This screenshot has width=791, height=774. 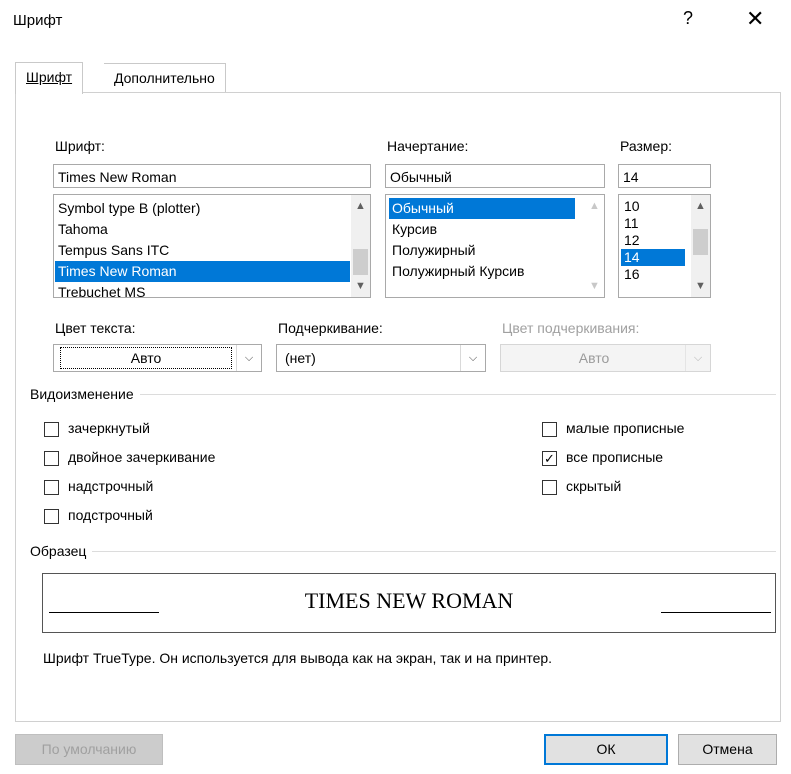 What do you see at coordinates (89, 749) in the screenshot?
I see `set-default-button: По умолчанию` at bounding box center [89, 749].